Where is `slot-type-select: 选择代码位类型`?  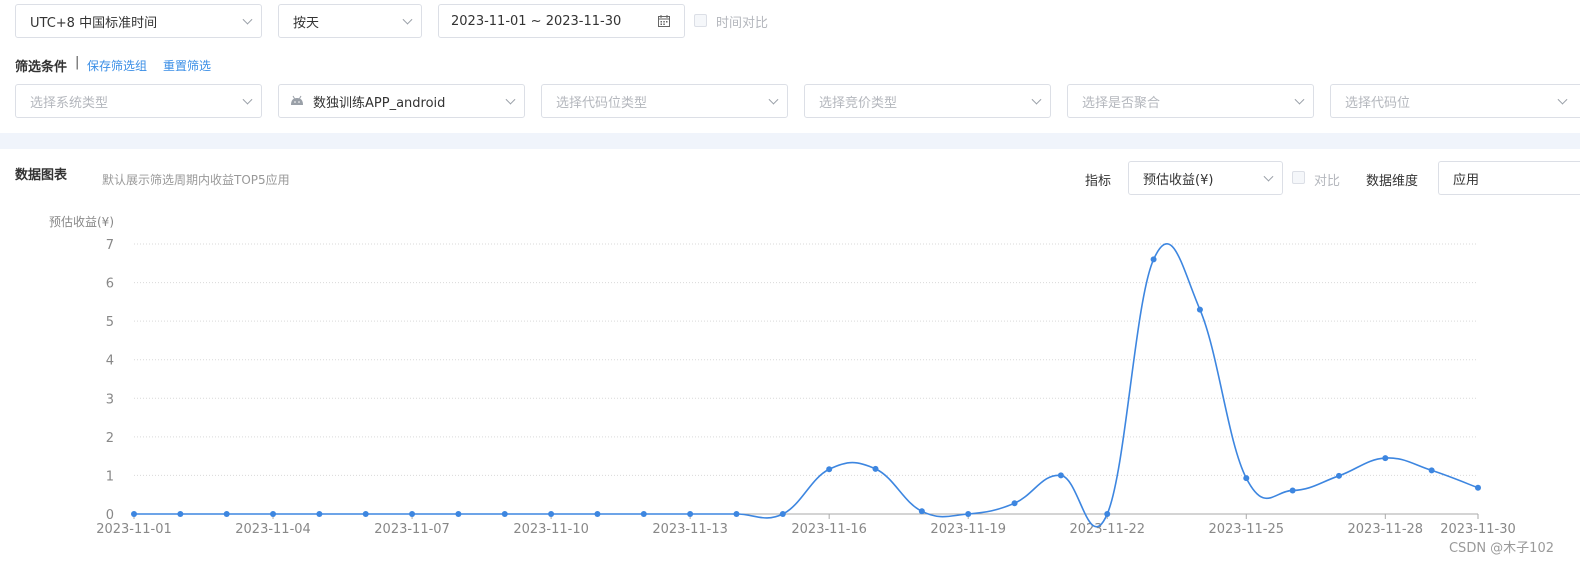 slot-type-select: 选择代码位类型 is located at coordinates (664, 101).